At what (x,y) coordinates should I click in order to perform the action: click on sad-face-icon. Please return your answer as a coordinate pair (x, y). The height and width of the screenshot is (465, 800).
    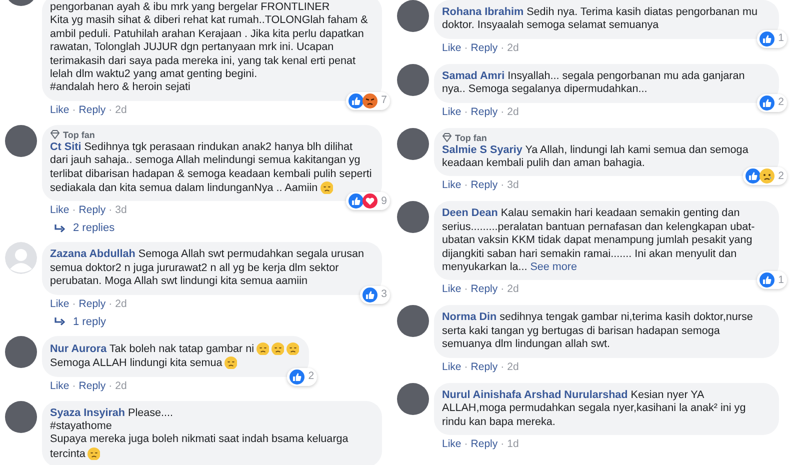
    Looking at the image, I should click on (767, 176).